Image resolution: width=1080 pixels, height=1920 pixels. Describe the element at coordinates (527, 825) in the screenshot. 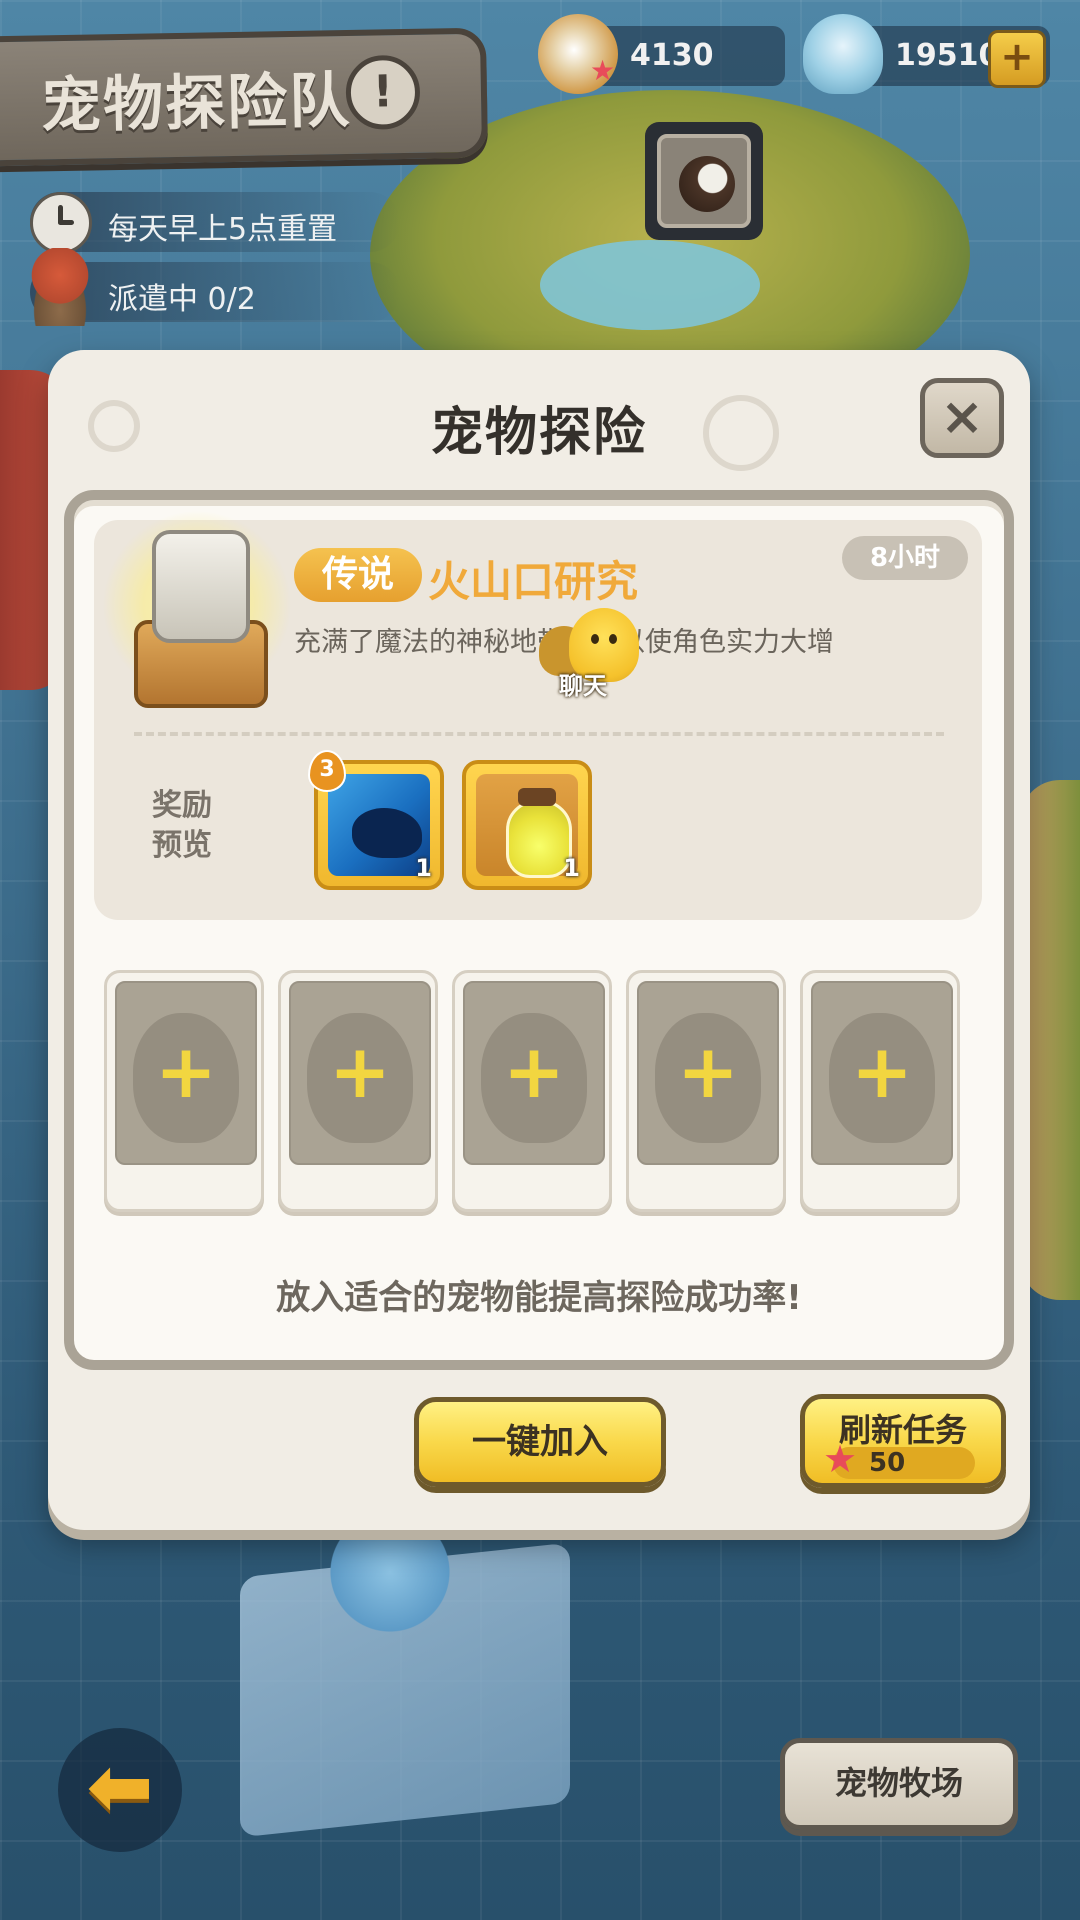

I see `reward-exp-potion: 1` at that location.